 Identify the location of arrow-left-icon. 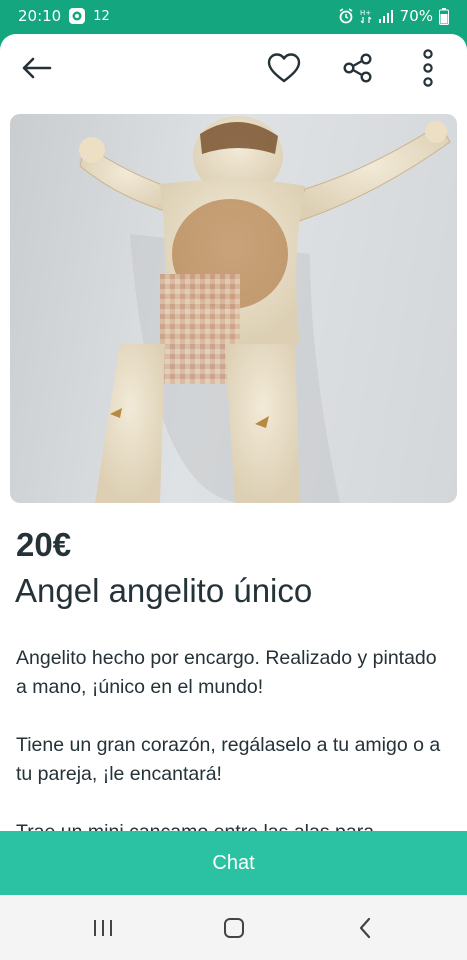
(37, 68).